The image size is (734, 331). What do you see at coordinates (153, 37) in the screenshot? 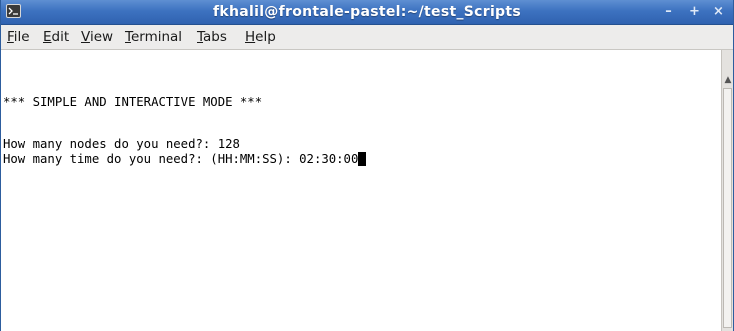
I see `menu-terminal: Terminal` at bounding box center [153, 37].